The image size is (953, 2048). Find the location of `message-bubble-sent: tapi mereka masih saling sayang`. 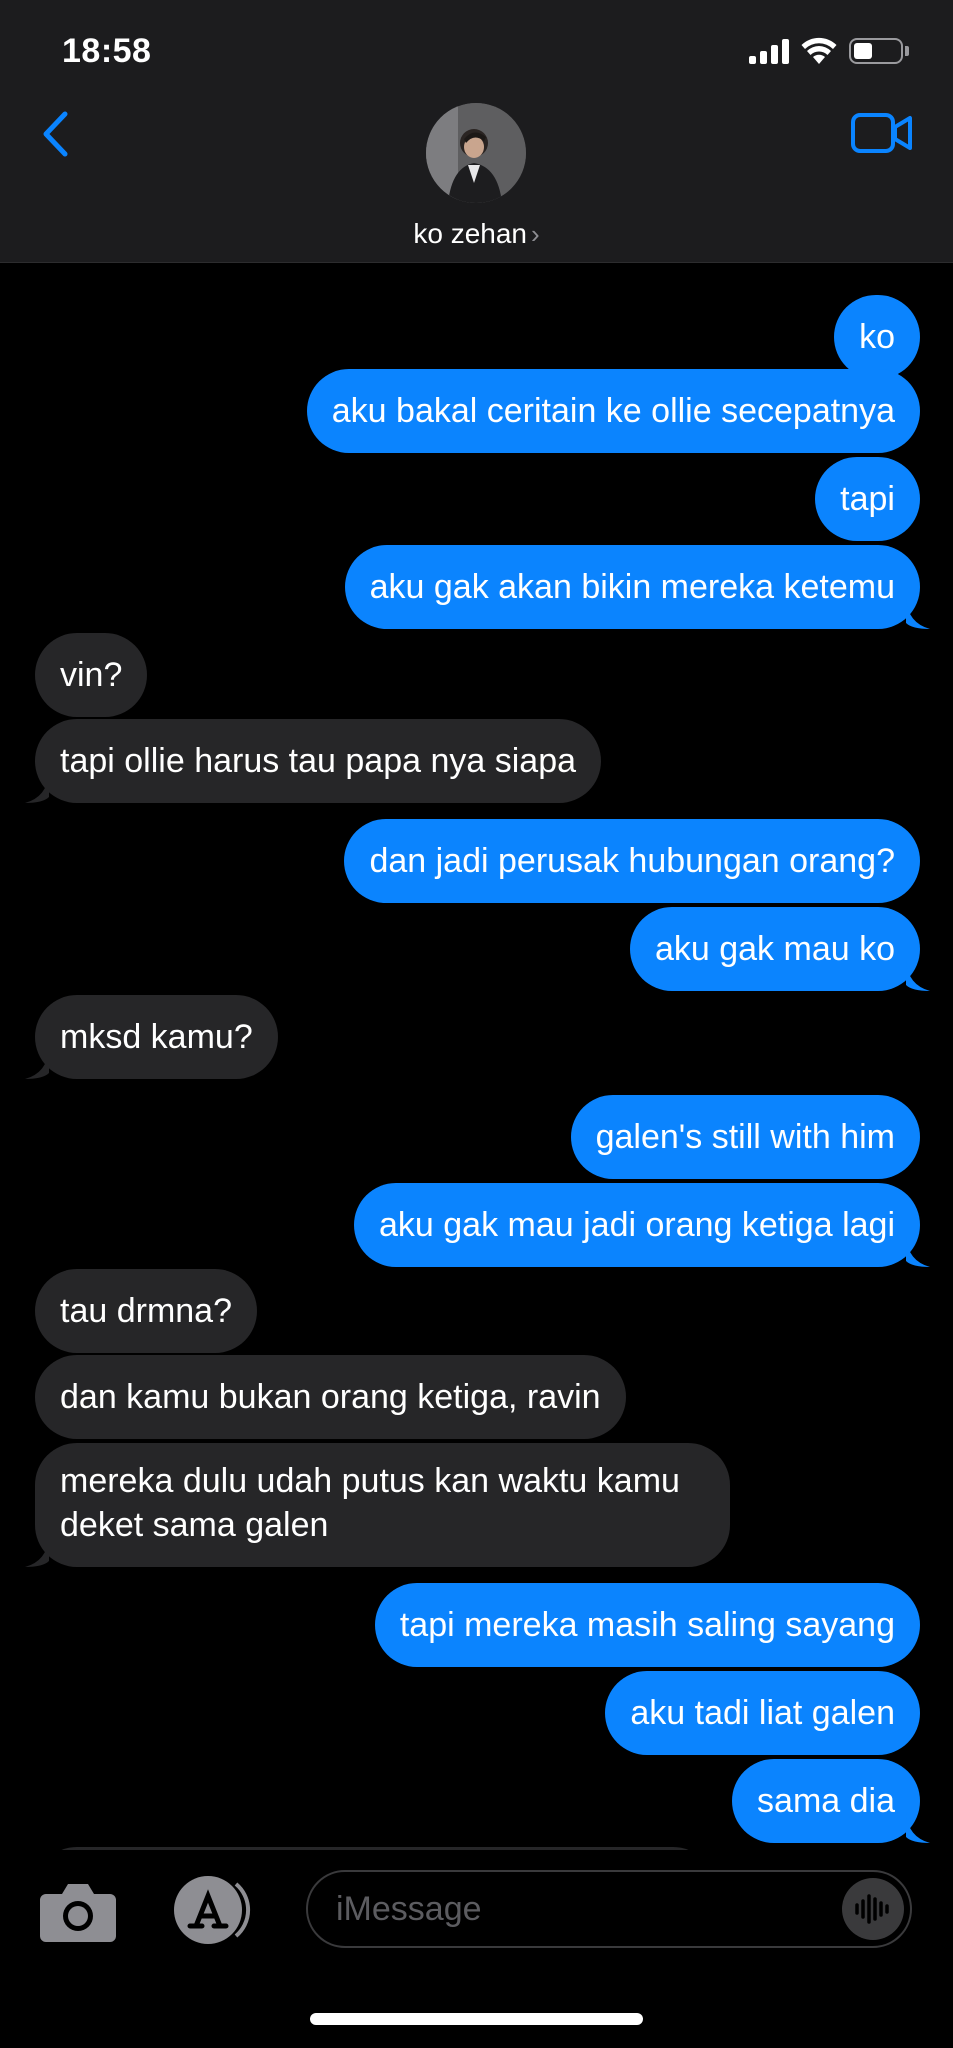

message-bubble-sent: tapi mereka masih saling sayang is located at coordinates (647, 1625).